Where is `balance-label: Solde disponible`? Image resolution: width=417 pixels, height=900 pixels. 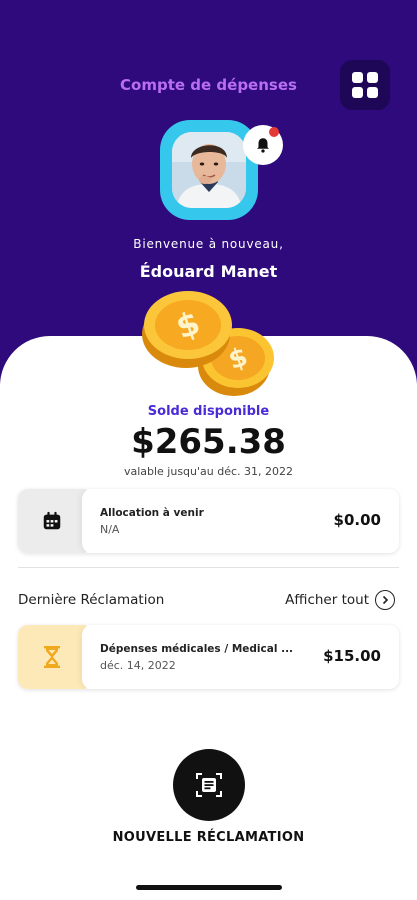
balance-label: Solde disponible is located at coordinates (208, 411).